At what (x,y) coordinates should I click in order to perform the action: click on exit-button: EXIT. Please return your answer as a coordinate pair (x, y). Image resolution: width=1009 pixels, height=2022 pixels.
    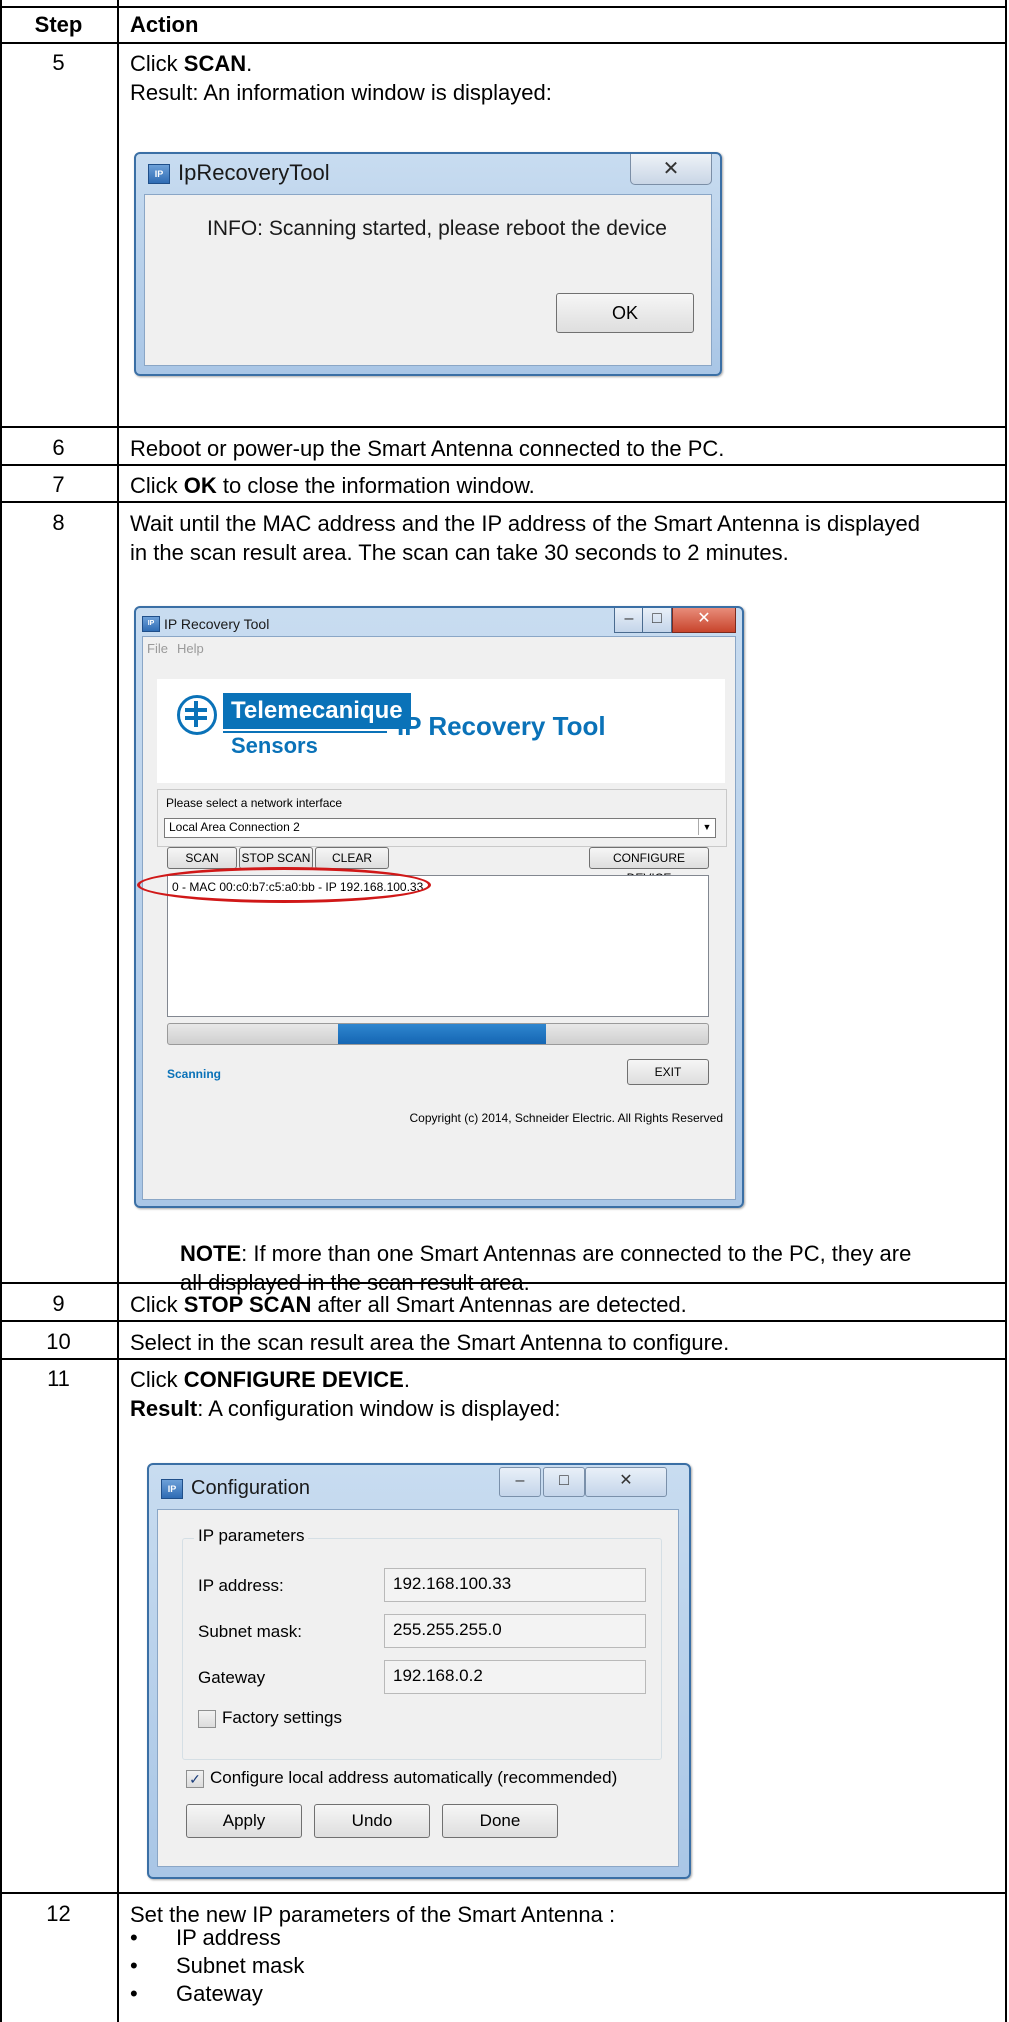
    Looking at the image, I should click on (668, 1072).